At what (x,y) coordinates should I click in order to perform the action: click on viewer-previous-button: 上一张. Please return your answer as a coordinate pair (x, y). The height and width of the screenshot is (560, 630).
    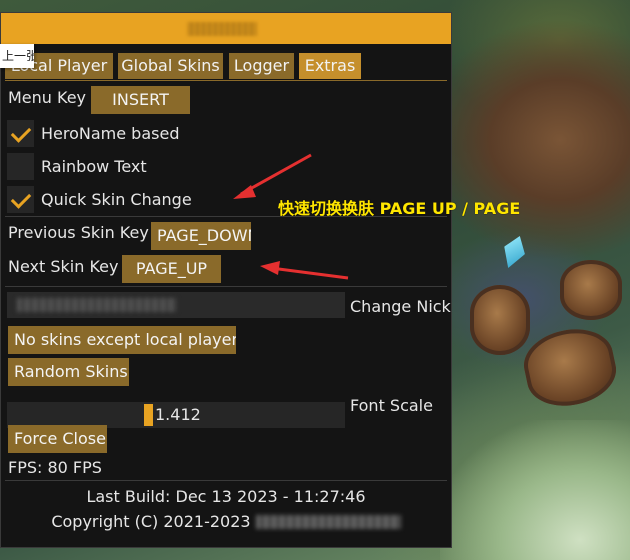
    Looking at the image, I should click on (17, 56).